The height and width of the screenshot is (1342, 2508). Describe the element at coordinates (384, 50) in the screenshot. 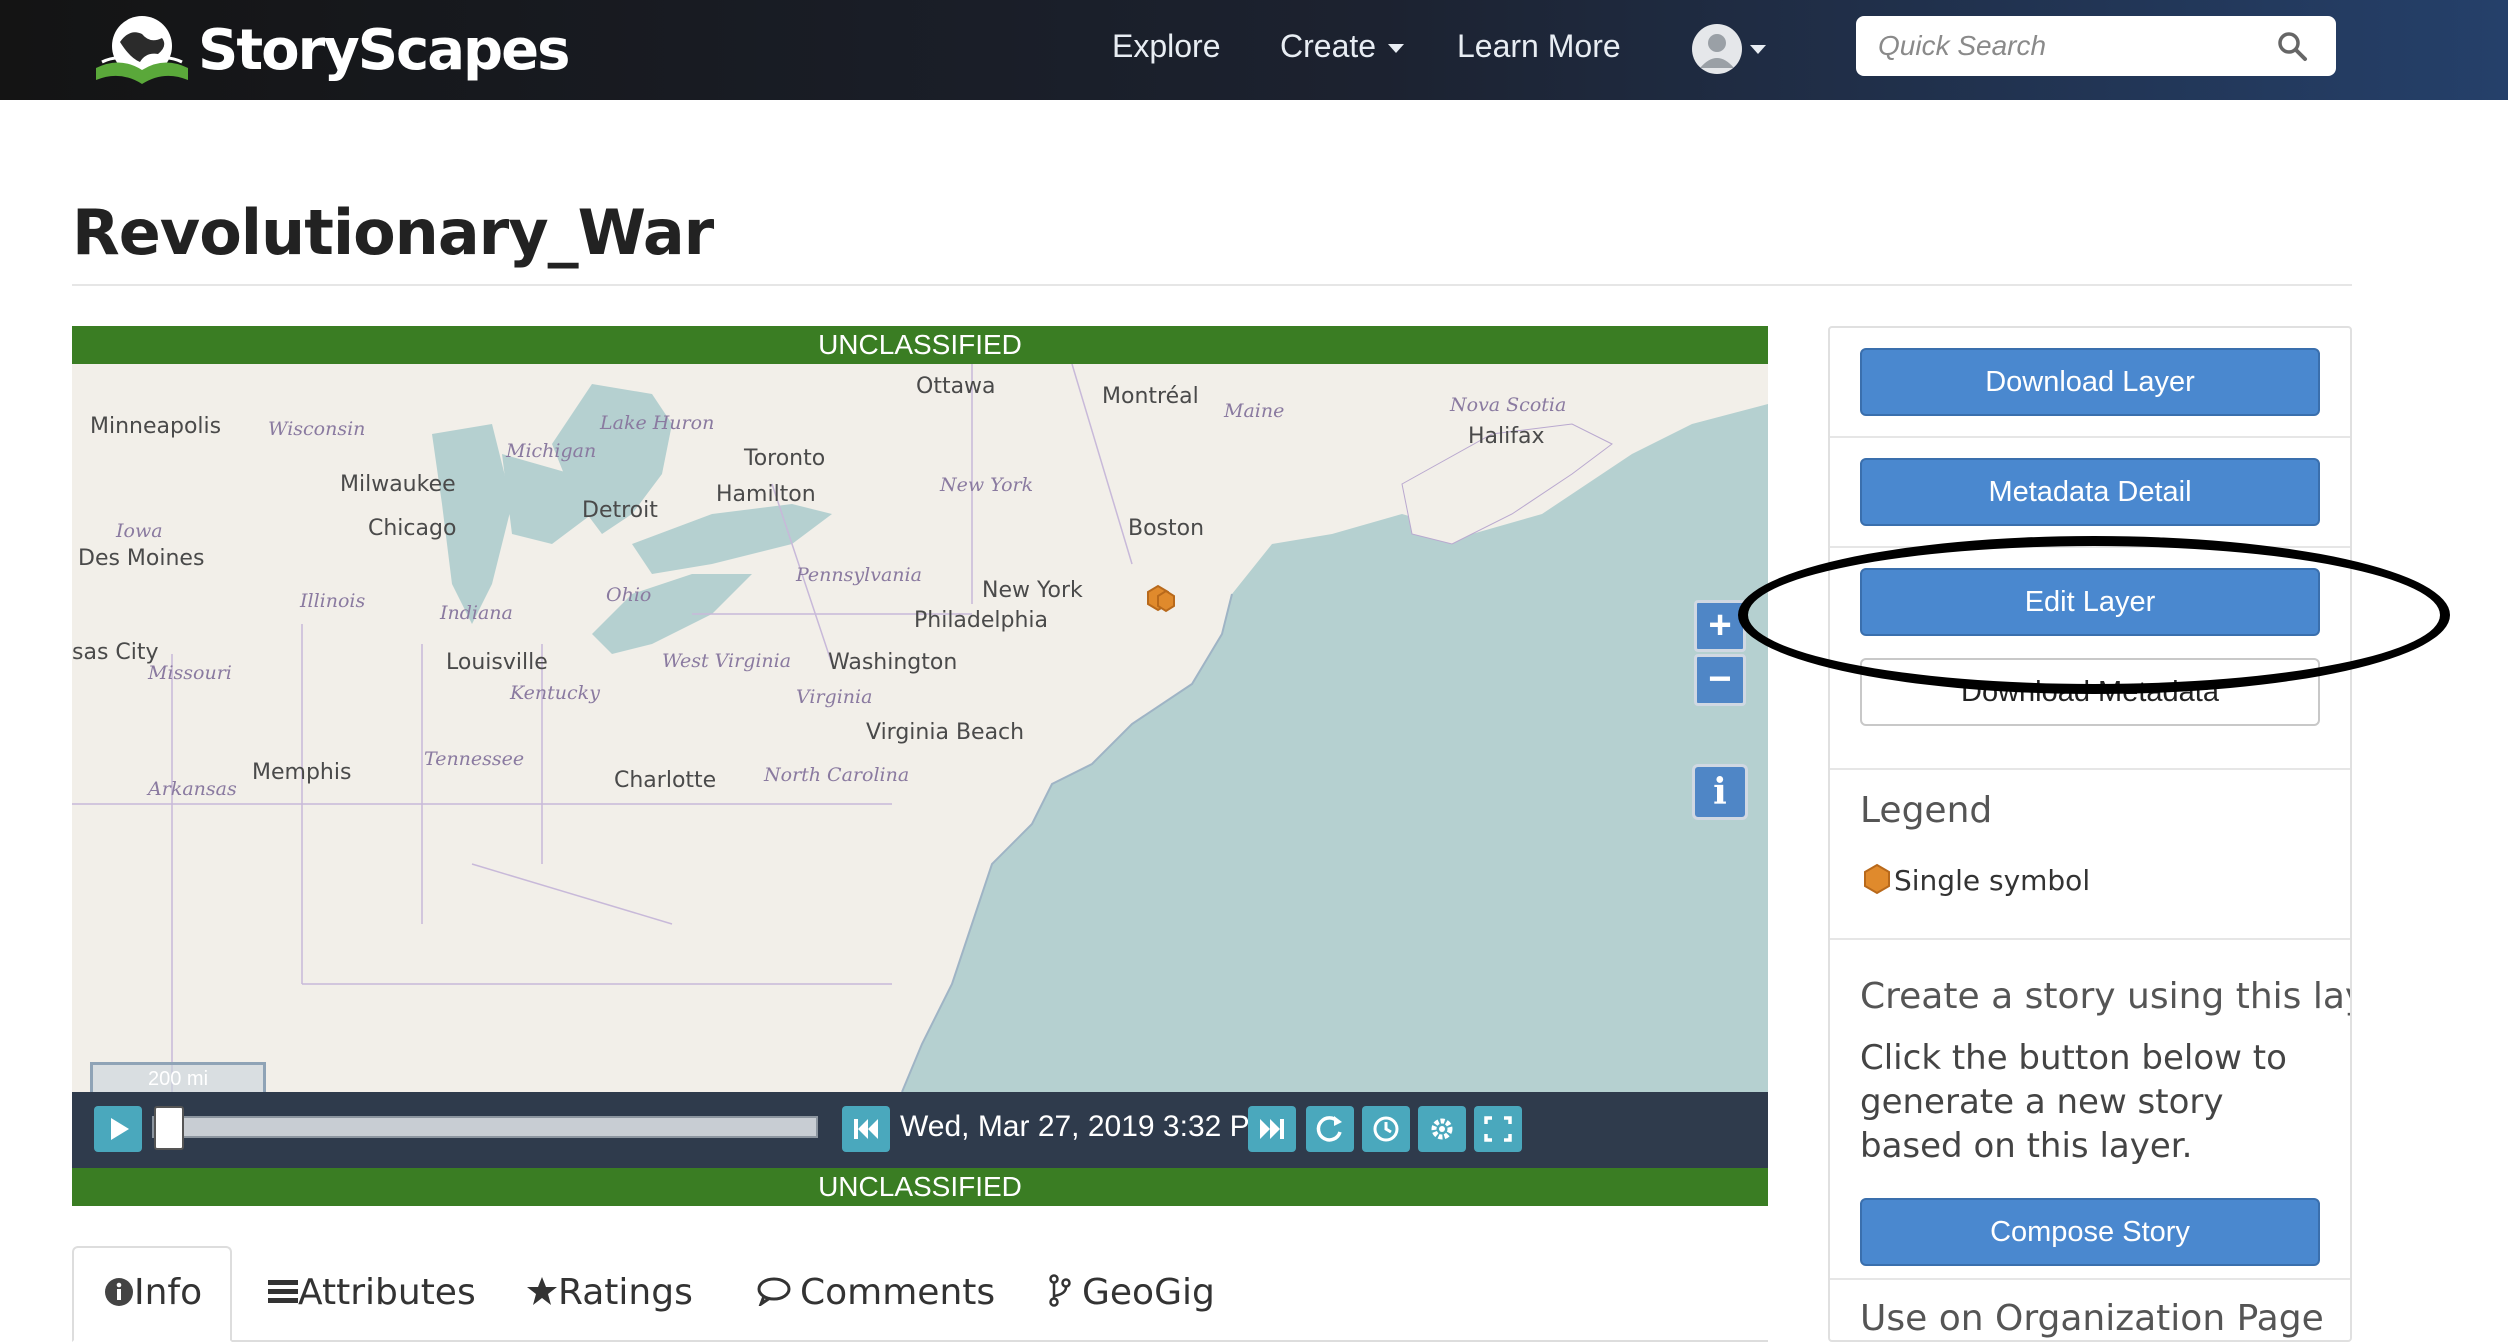

I see `brand-name: StoryScapes` at that location.